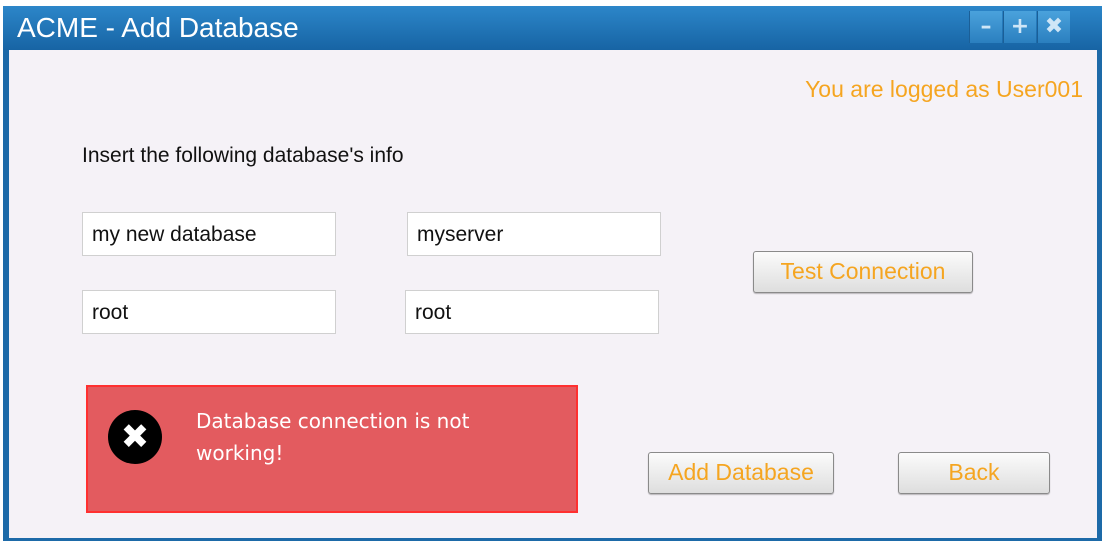 The height and width of the screenshot is (543, 1105). Describe the element at coordinates (985, 27) in the screenshot. I see `minimize-button: –` at that location.